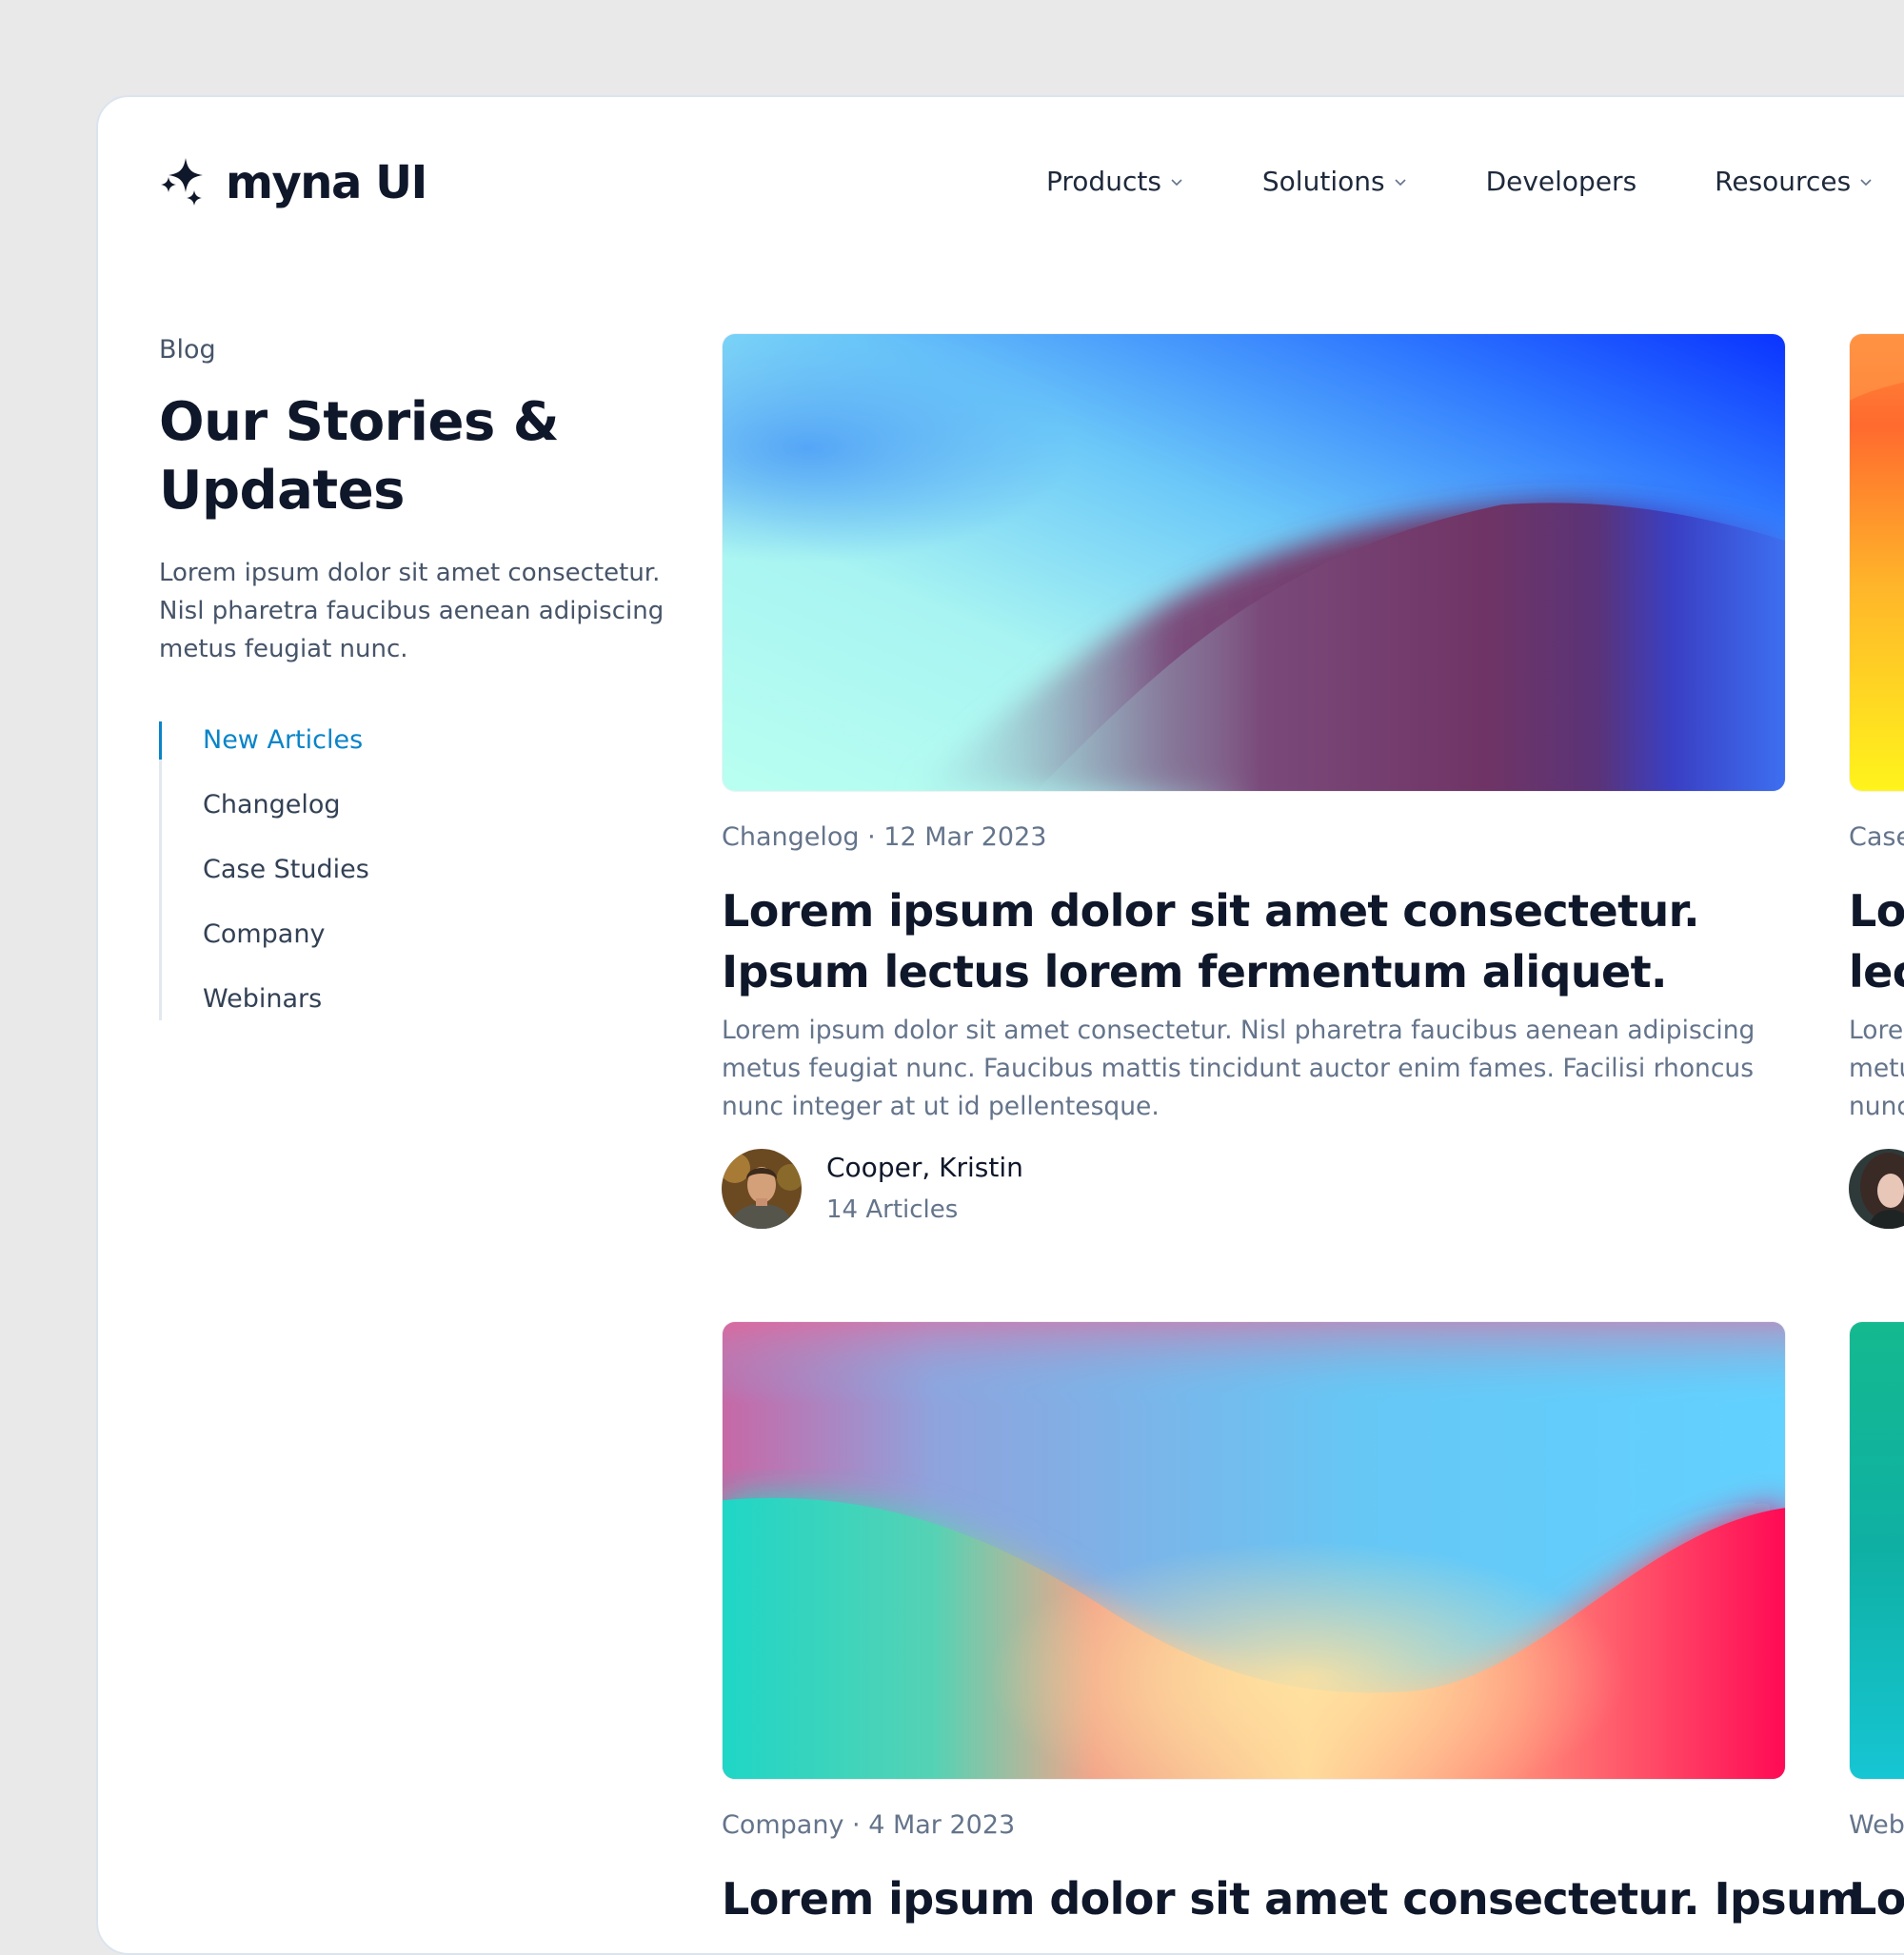 Image resolution: width=1904 pixels, height=1955 pixels. What do you see at coordinates (1475, 181) in the screenshot?
I see `main-nav: Products Solutions Developers Resources` at bounding box center [1475, 181].